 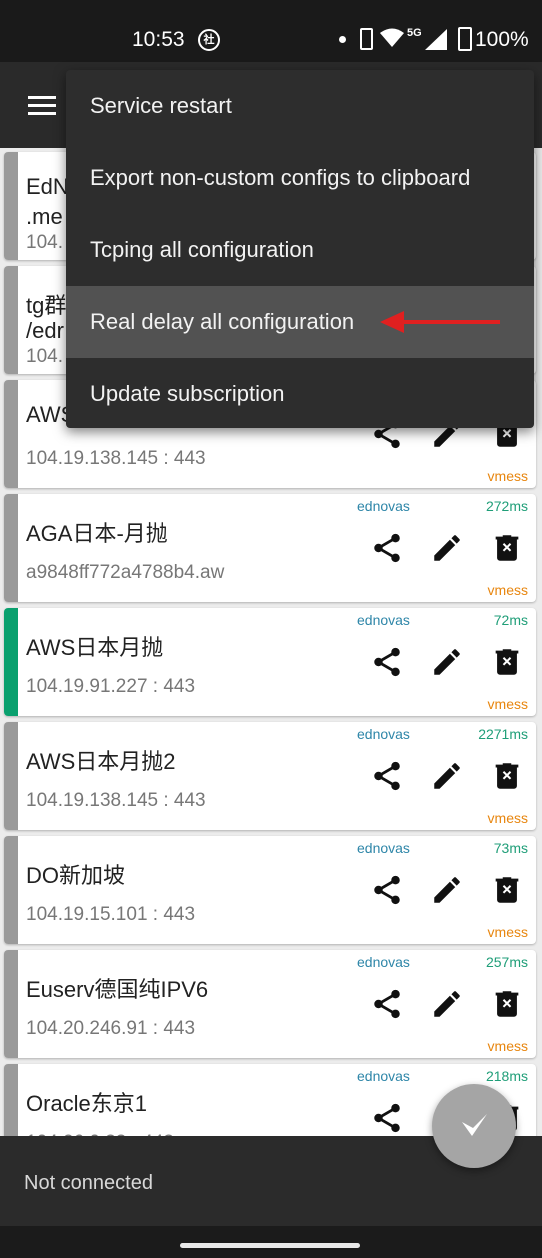 I want to click on server-address: a9848ff772a4788b4.aw, so click(x=125, y=572).